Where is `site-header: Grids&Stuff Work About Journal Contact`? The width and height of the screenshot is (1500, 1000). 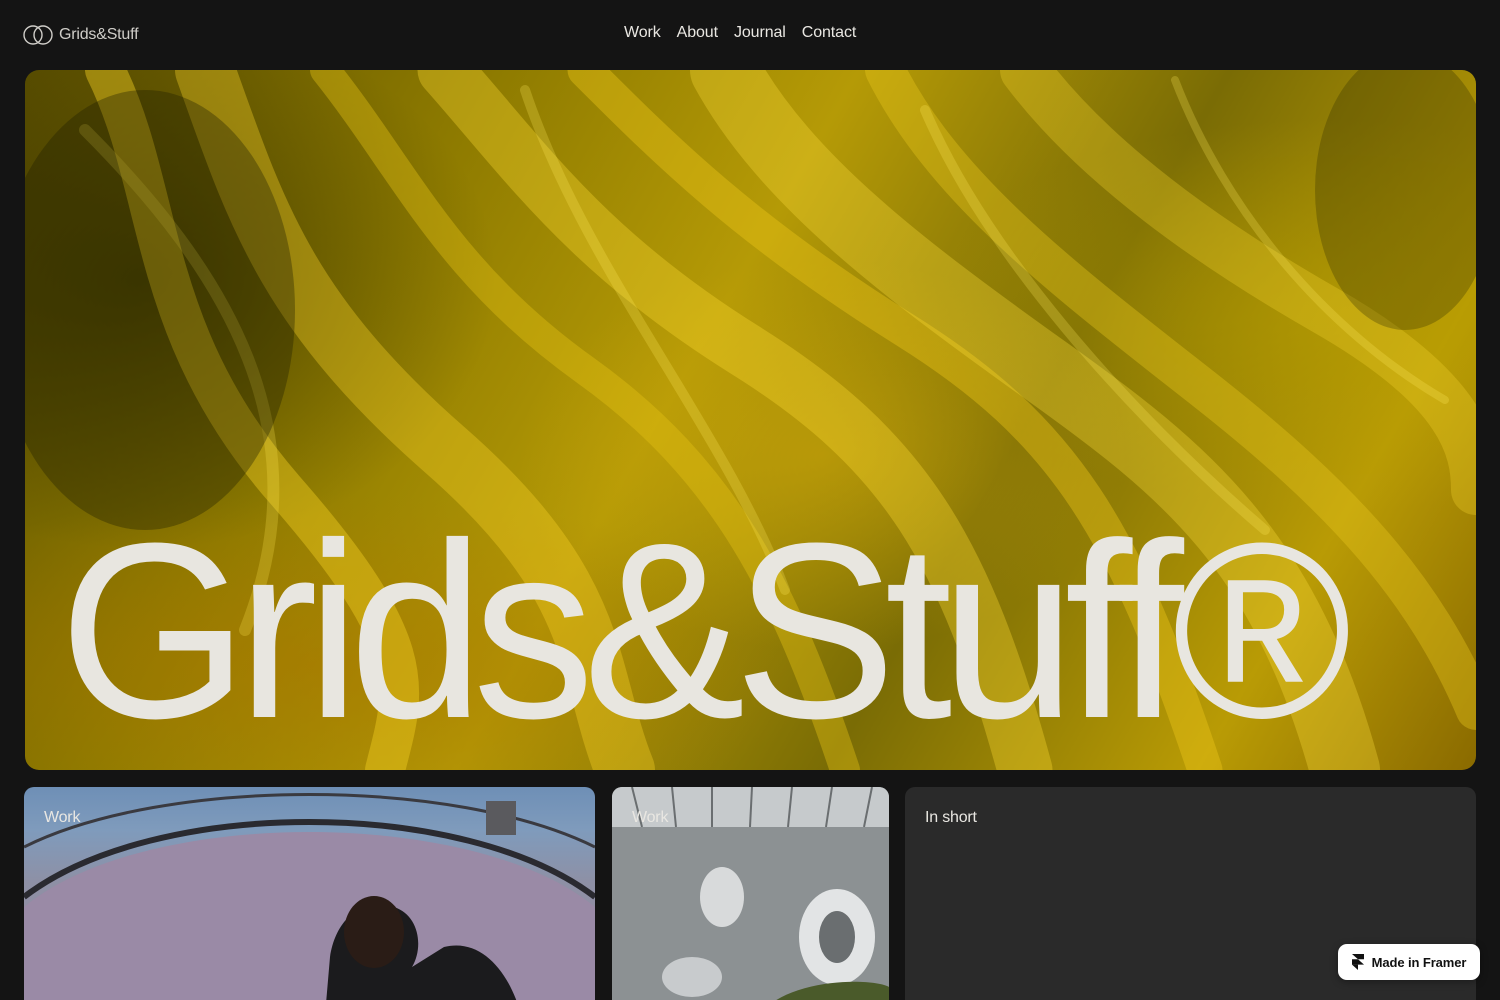
site-header: Grids&Stuff Work About Journal Contact is located at coordinates (750, 34).